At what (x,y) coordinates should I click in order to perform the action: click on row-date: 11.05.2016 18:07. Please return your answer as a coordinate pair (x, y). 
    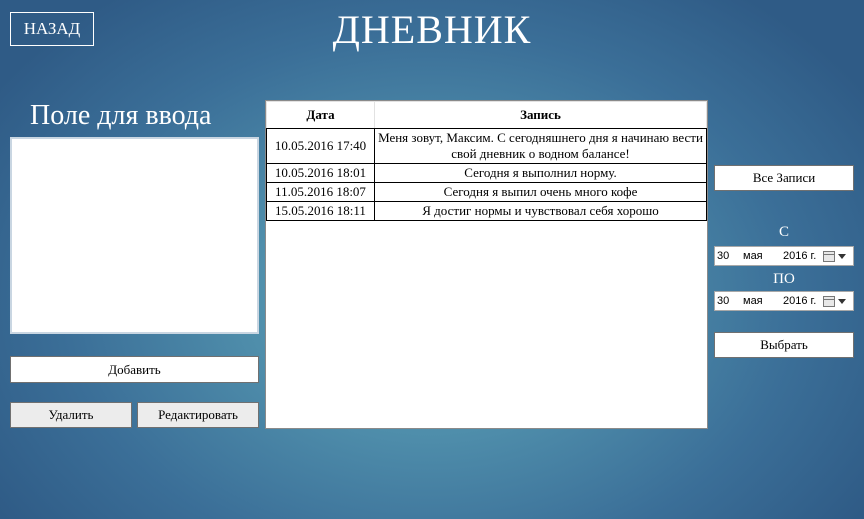
    Looking at the image, I should click on (320, 192).